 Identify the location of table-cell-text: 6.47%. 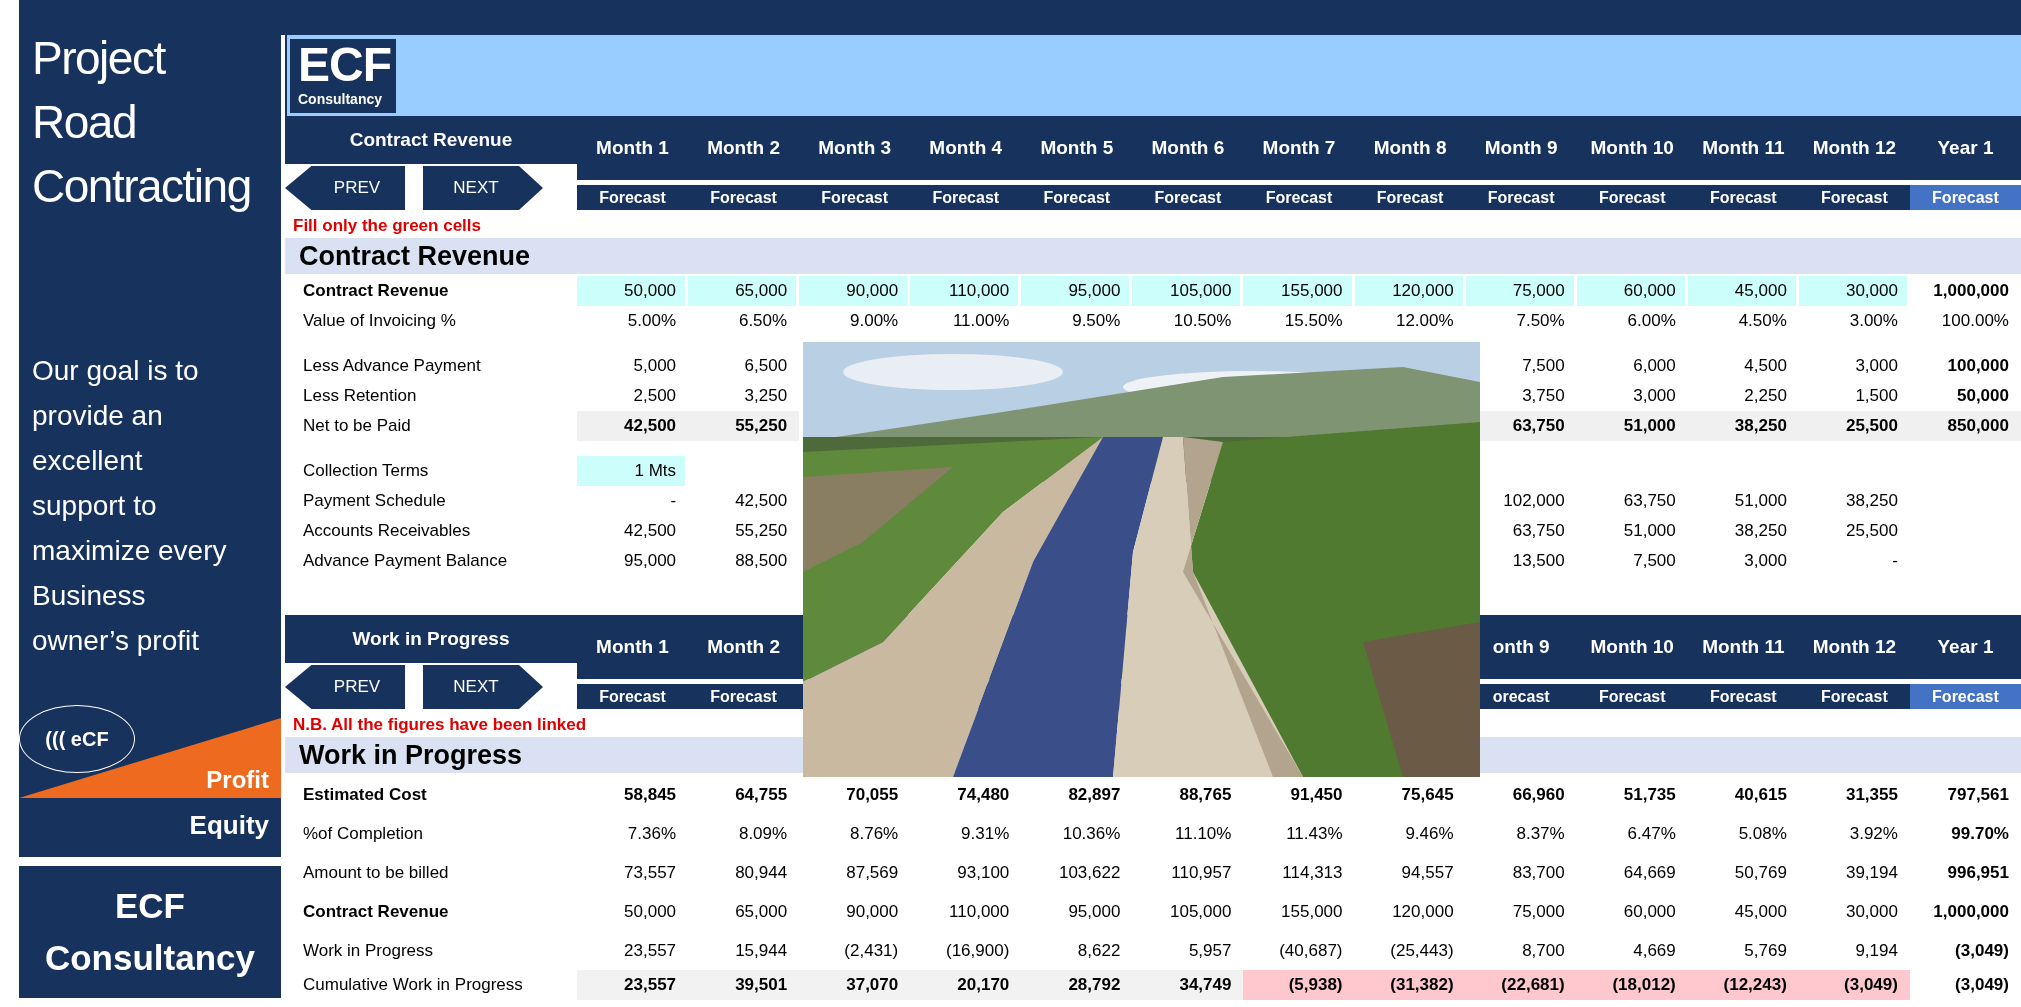
(1651, 833).